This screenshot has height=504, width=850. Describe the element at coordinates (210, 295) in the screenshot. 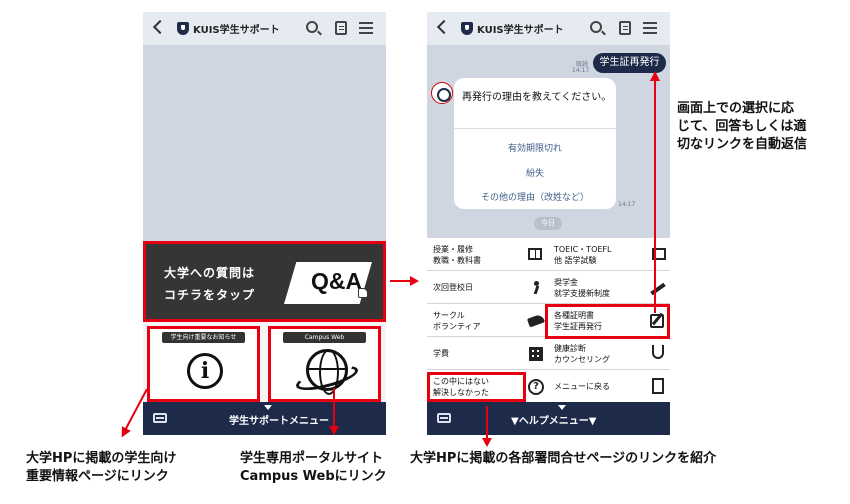

I see `banner-line2: コチラをタップ` at that location.